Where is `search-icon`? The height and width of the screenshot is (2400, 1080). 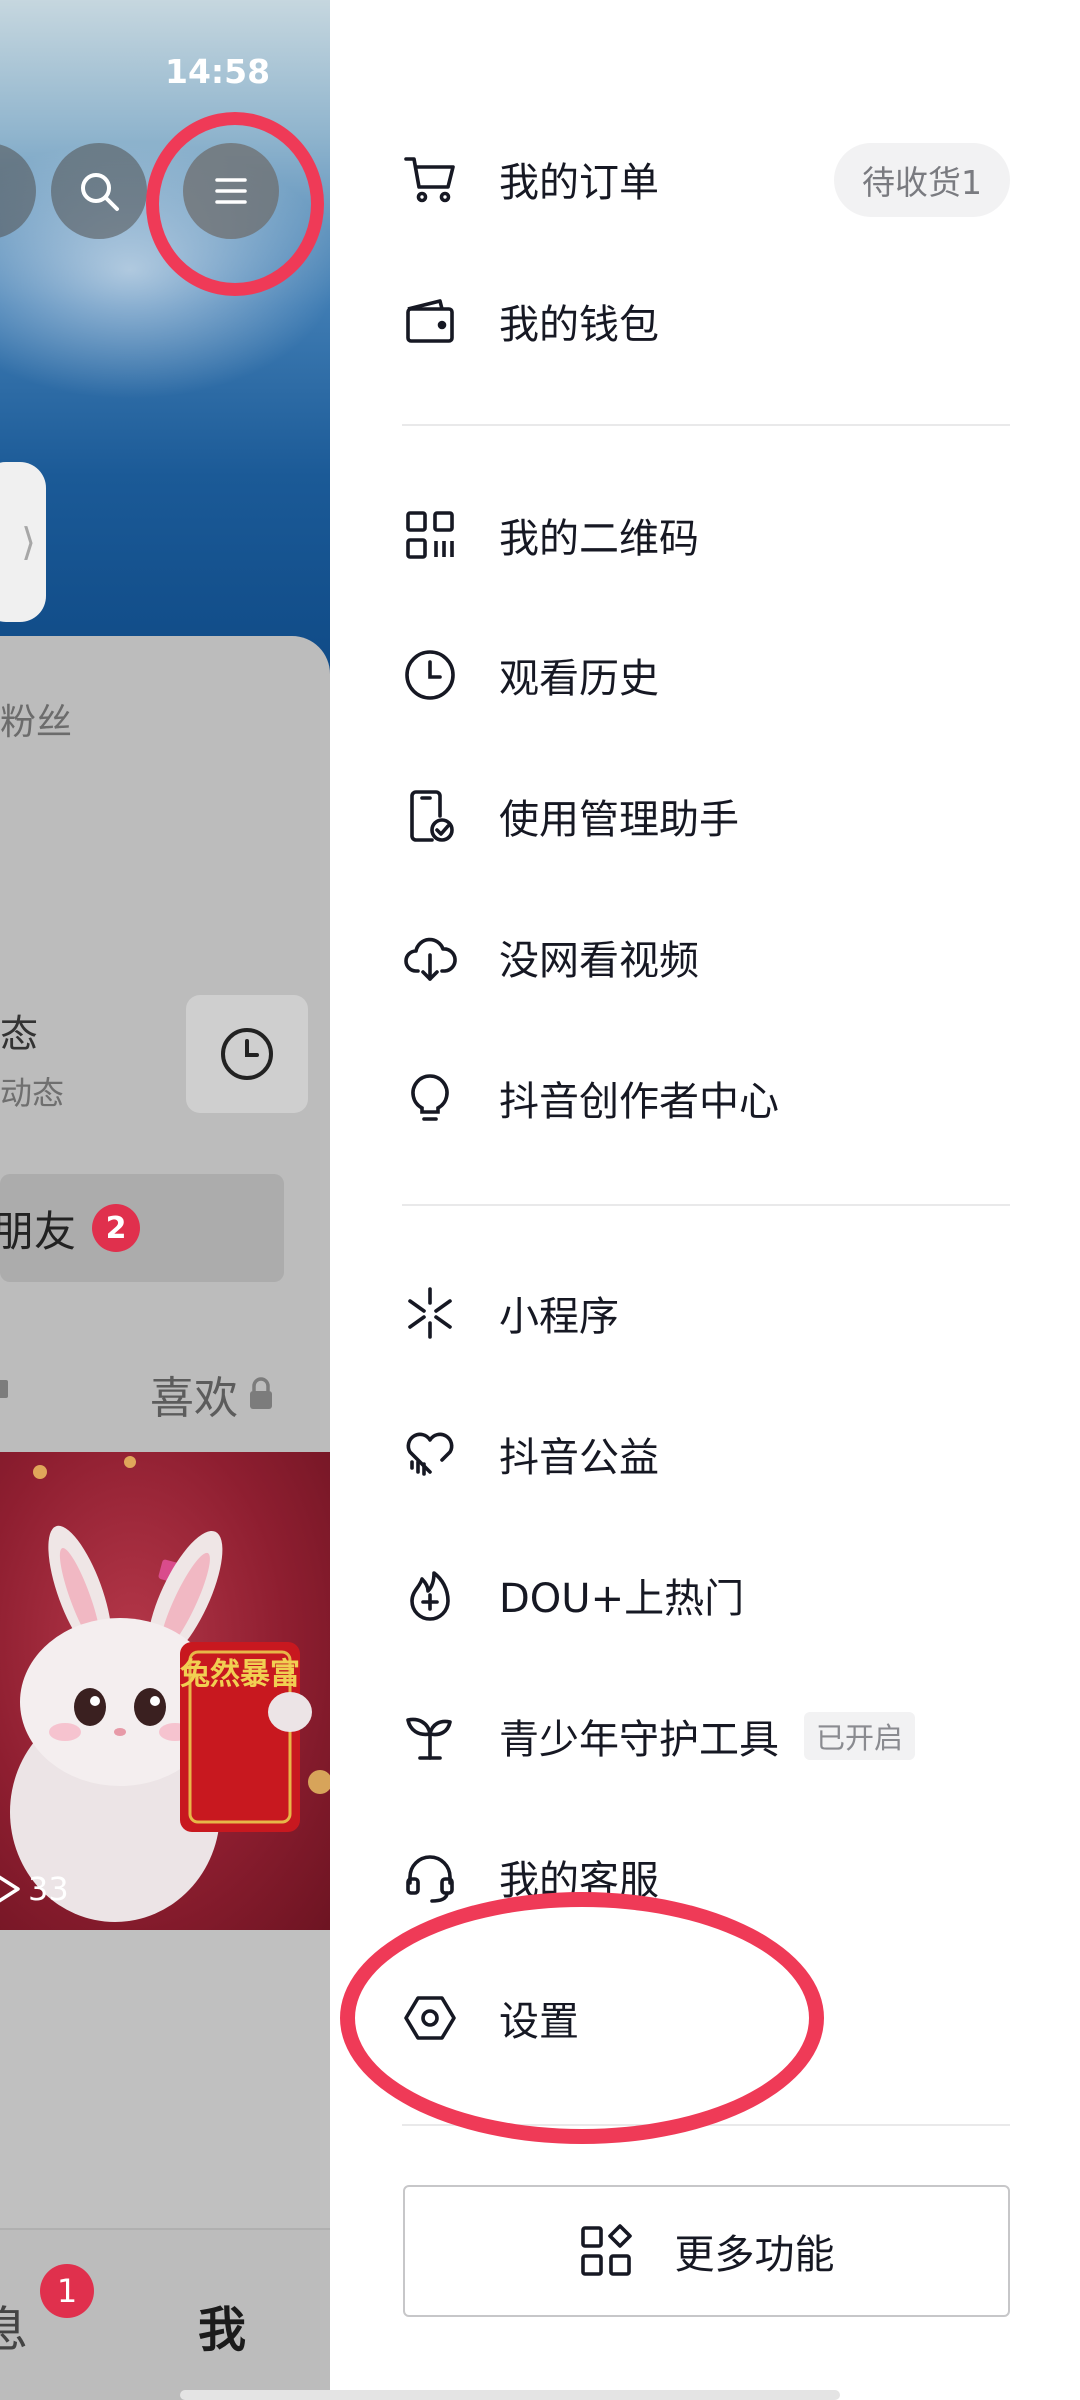 search-icon is located at coordinates (100, 192).